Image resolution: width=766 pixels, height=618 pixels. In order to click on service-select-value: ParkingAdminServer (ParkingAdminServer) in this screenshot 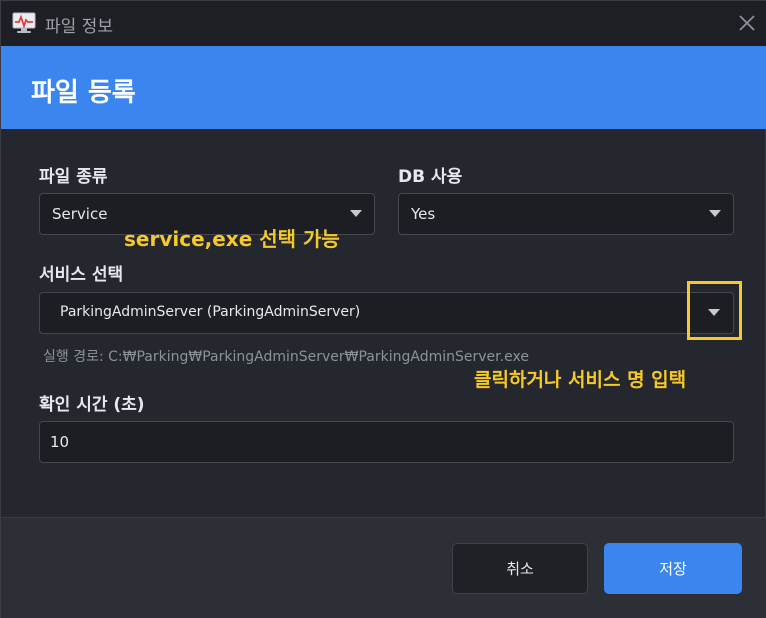, I will do `click(210, 312)`.